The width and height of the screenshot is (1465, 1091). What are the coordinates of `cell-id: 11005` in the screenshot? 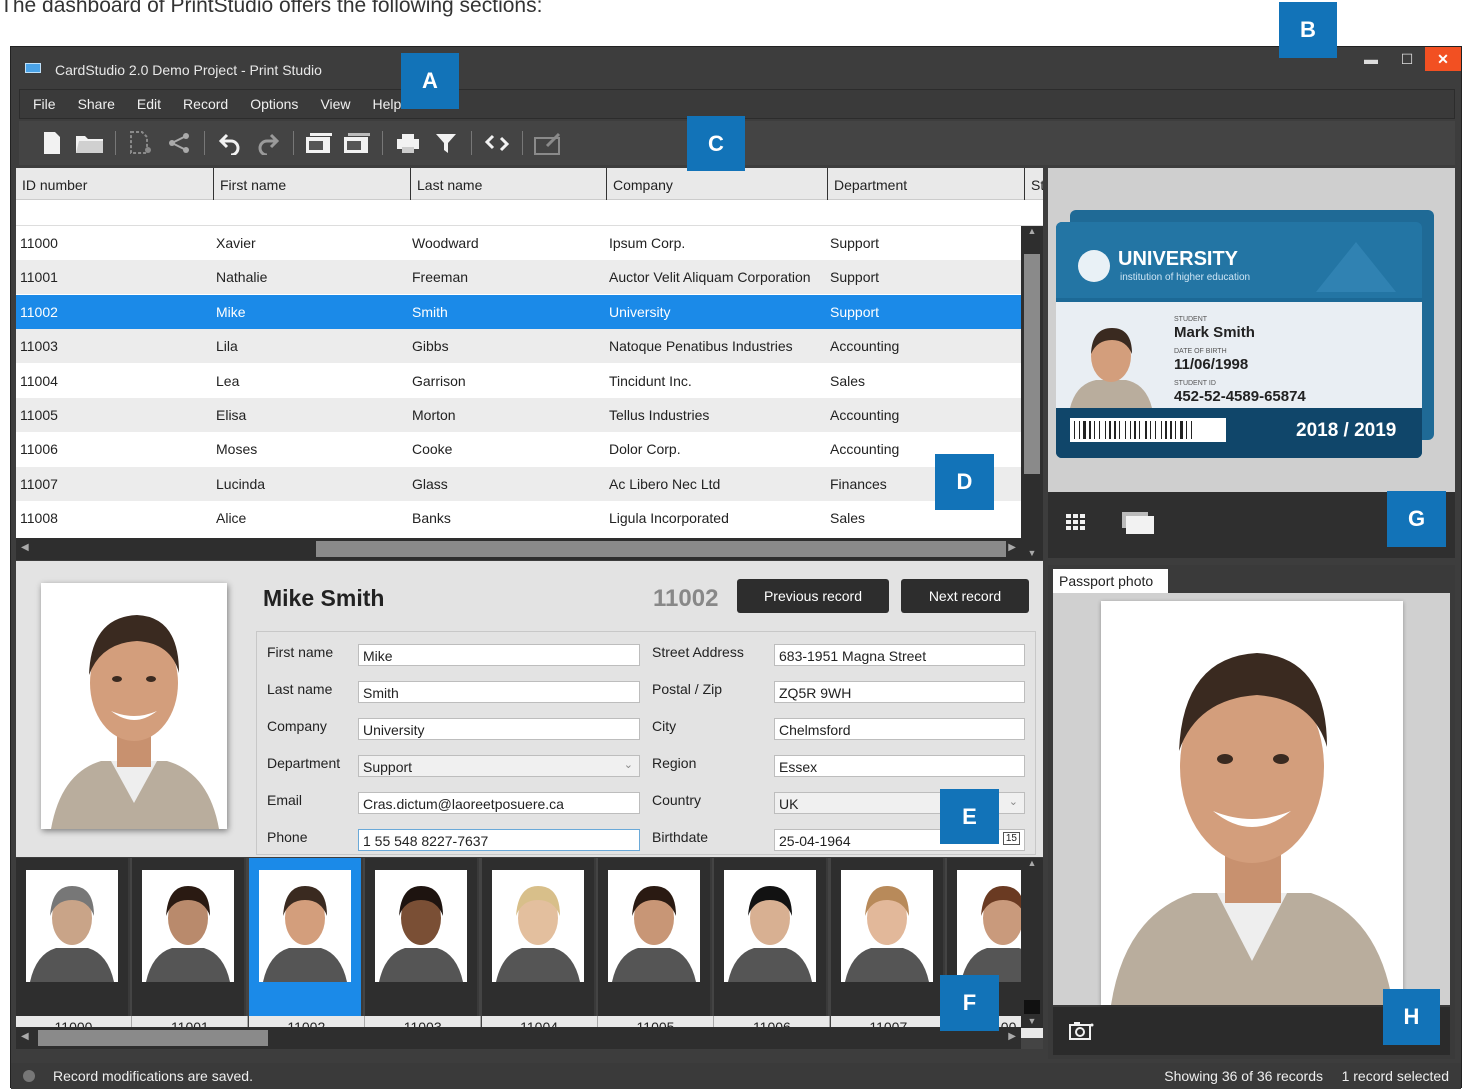 It's located at (39, 415).